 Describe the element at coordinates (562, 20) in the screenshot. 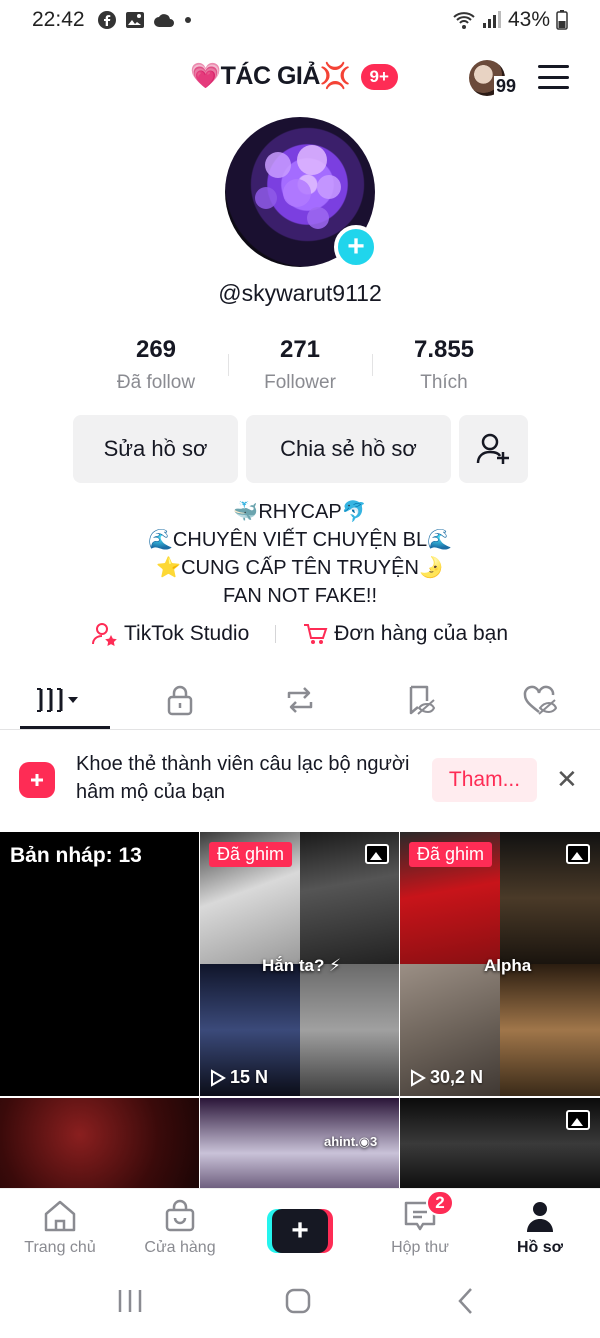

I see `battery-icon` at that location.